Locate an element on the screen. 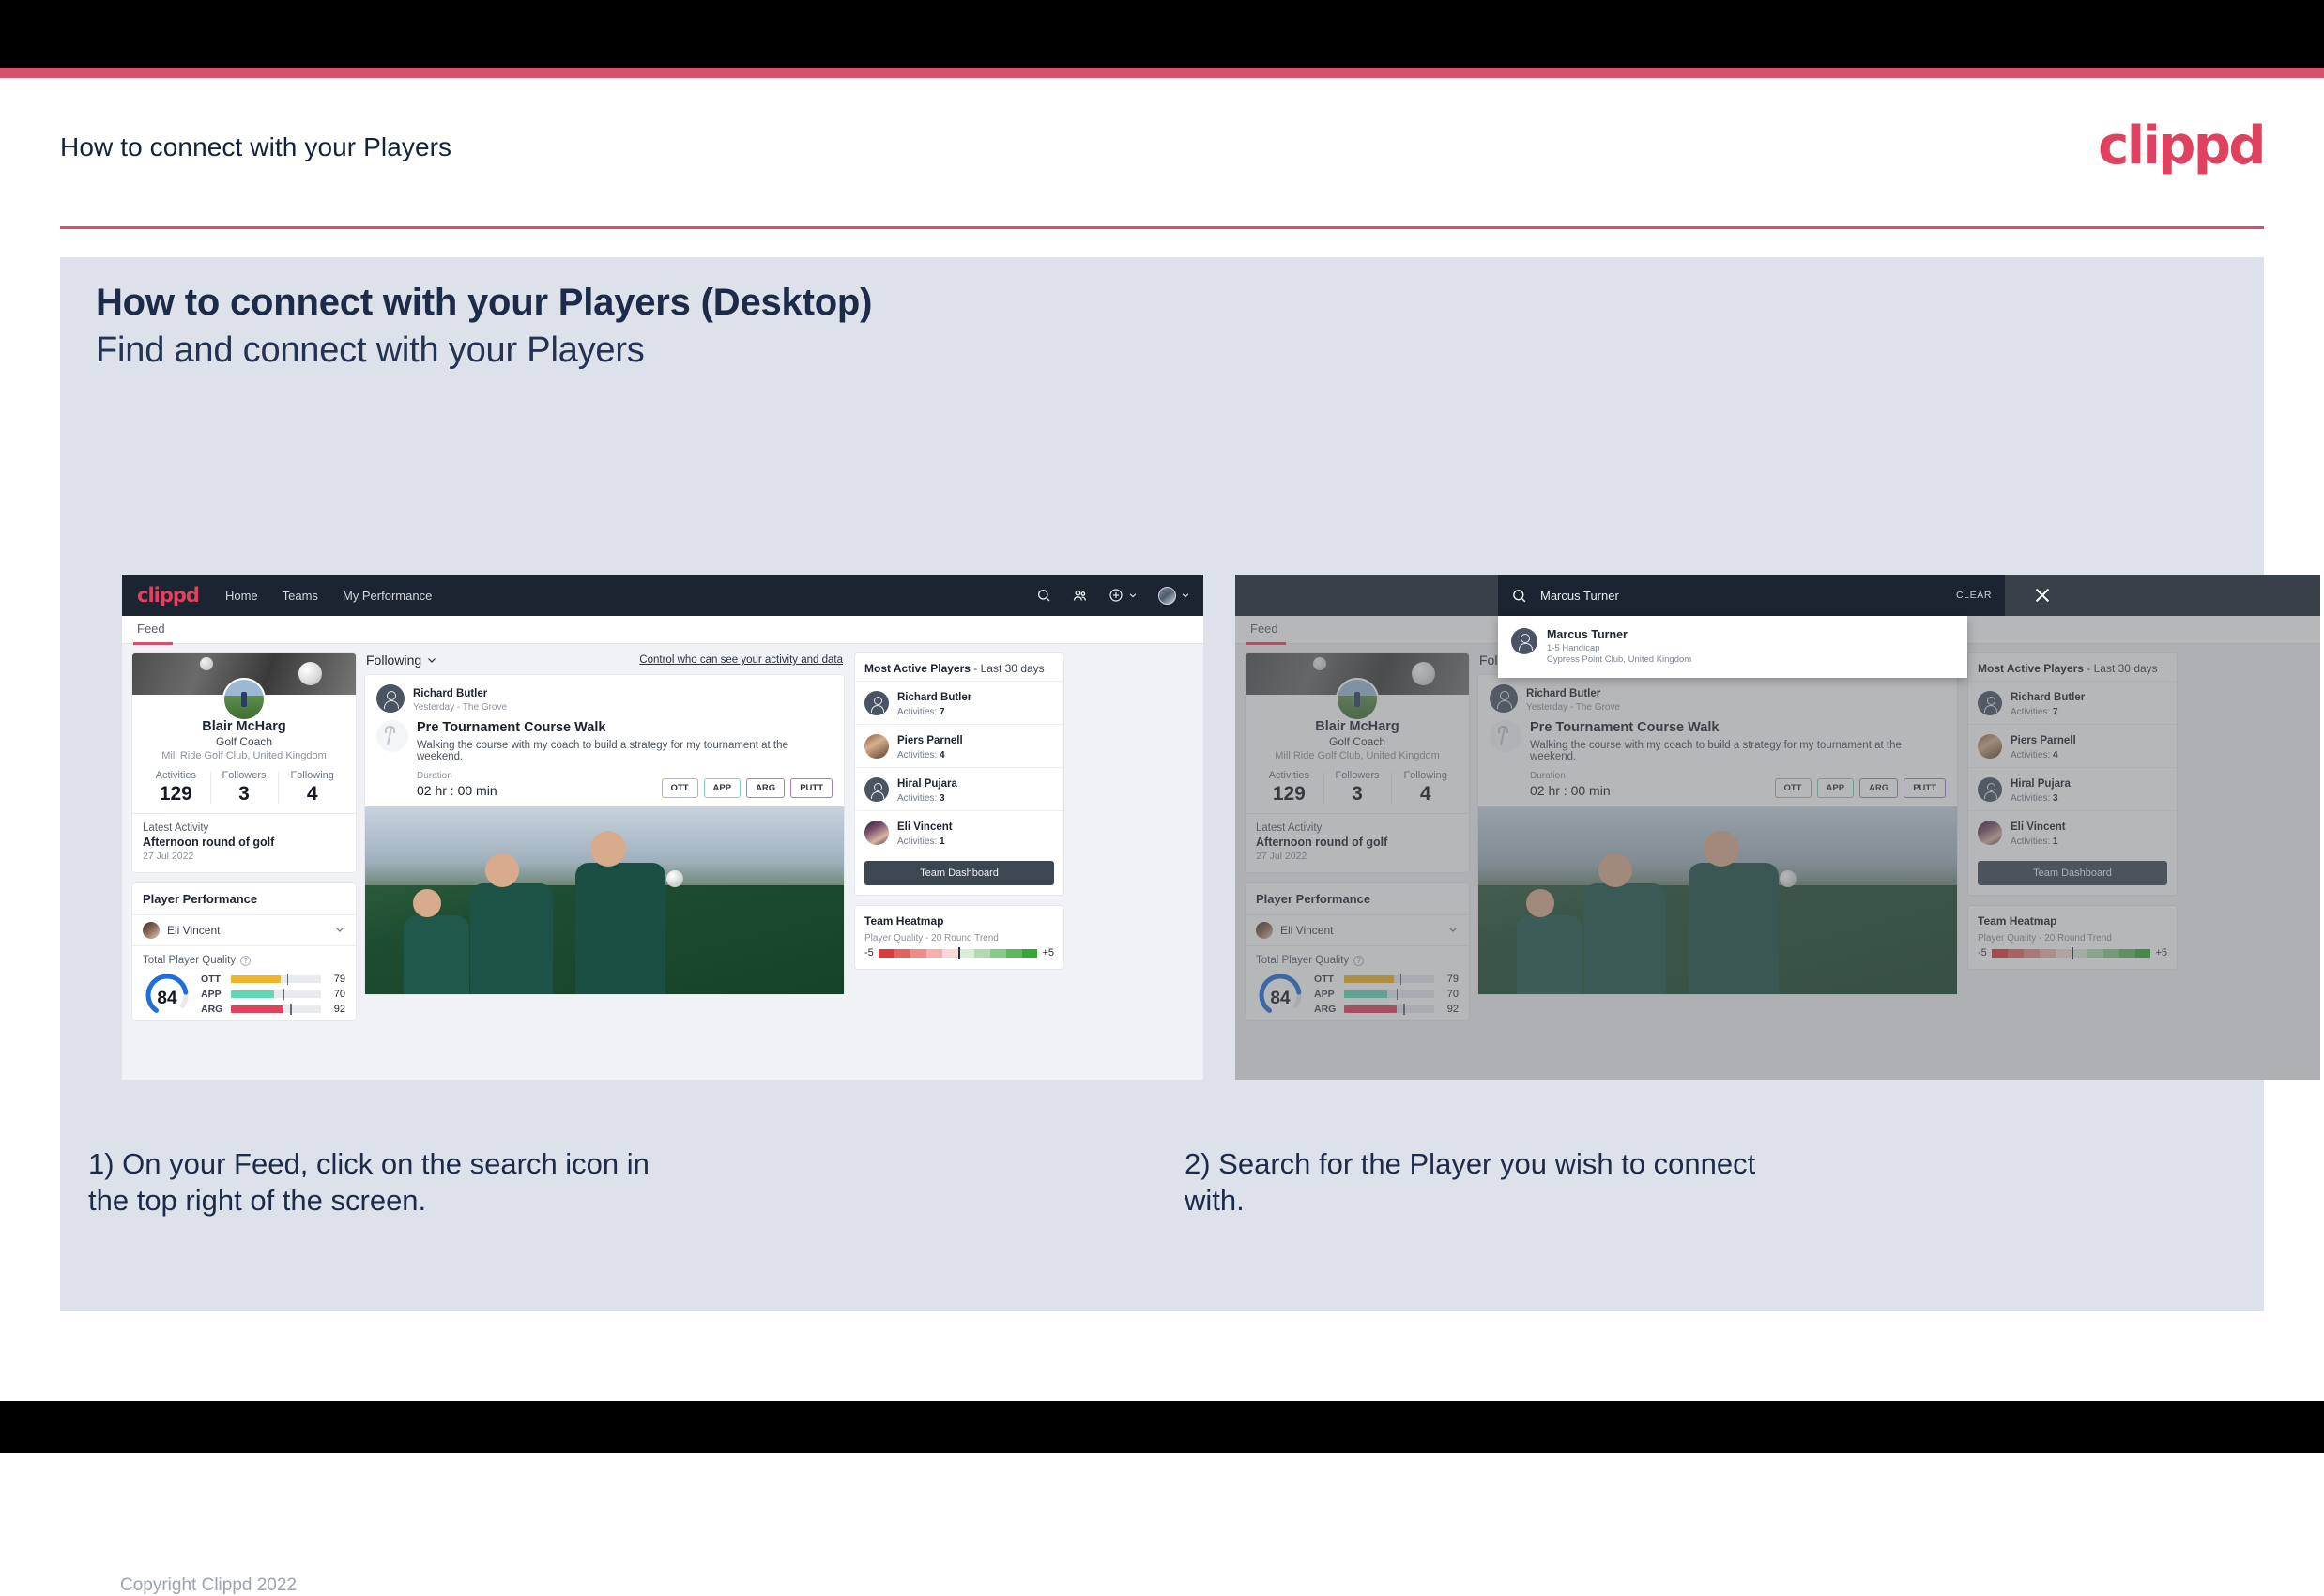 This screenshot has height=1596, width=2324. total-player-quality-label: Total Player Quality ? is located at coordinates (244, 961).